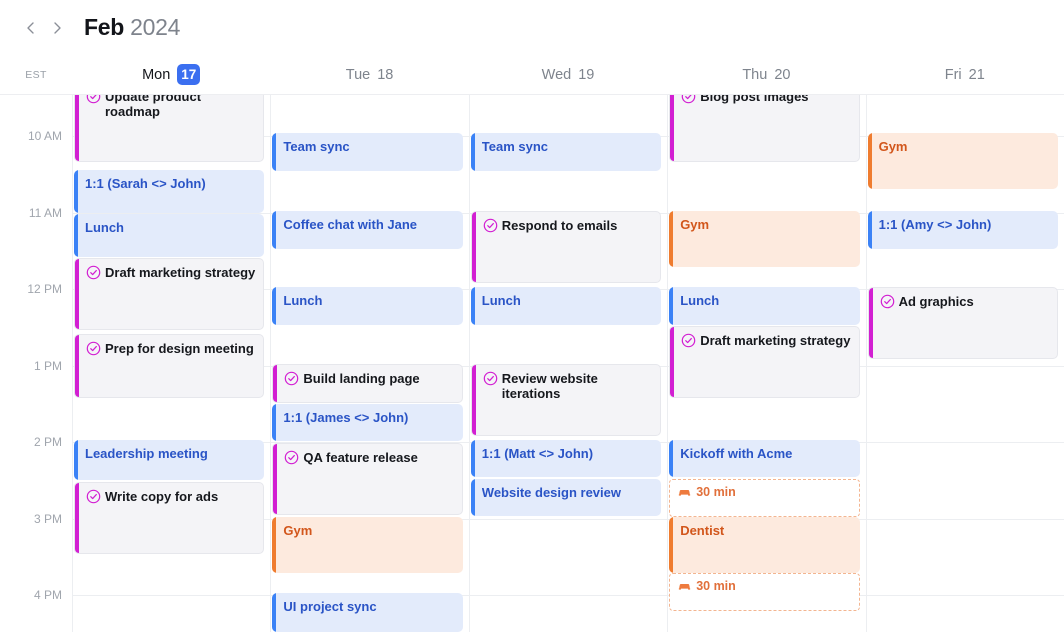  I want to click on day-number-label: 20, so click(782, 74).